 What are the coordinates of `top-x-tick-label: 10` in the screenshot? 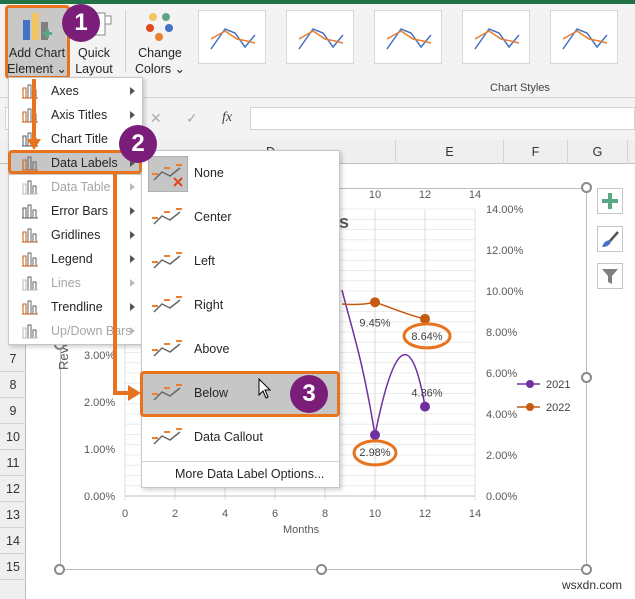 It's located at (375, 195).